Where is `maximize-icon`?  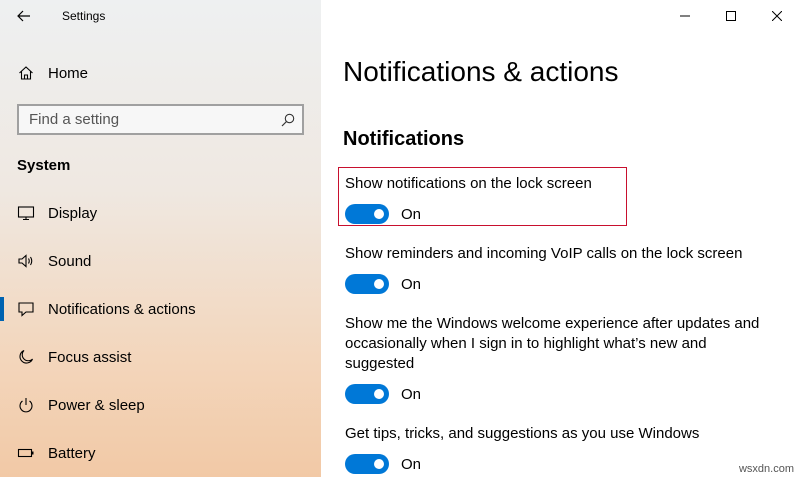 maximize-icon is located at coordinates (731, 16).